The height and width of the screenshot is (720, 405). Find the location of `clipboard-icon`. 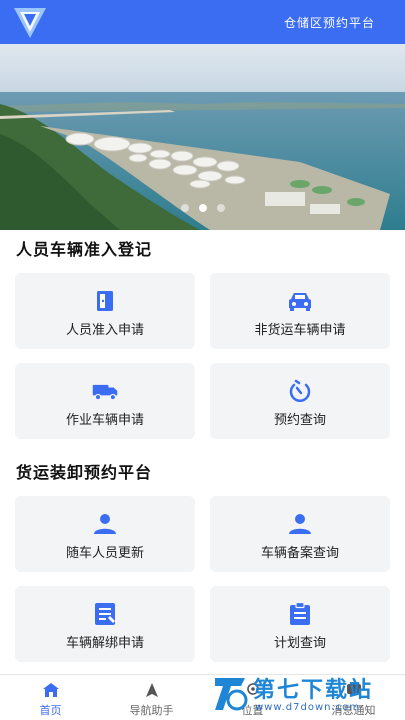

clipboard-icon is located at coordinates (300, 614).